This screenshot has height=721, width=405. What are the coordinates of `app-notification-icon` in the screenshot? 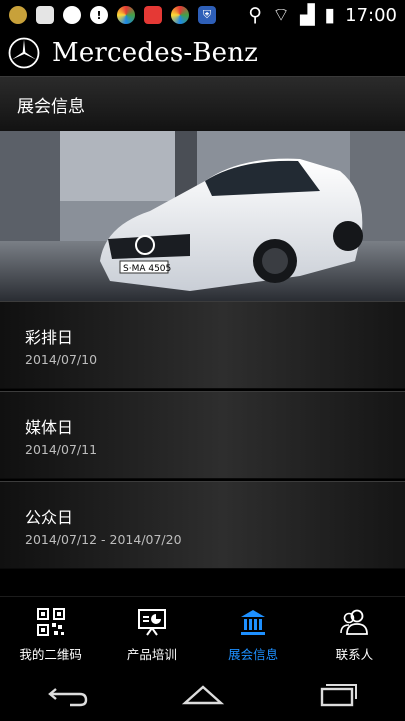 It's located at (18, 15).